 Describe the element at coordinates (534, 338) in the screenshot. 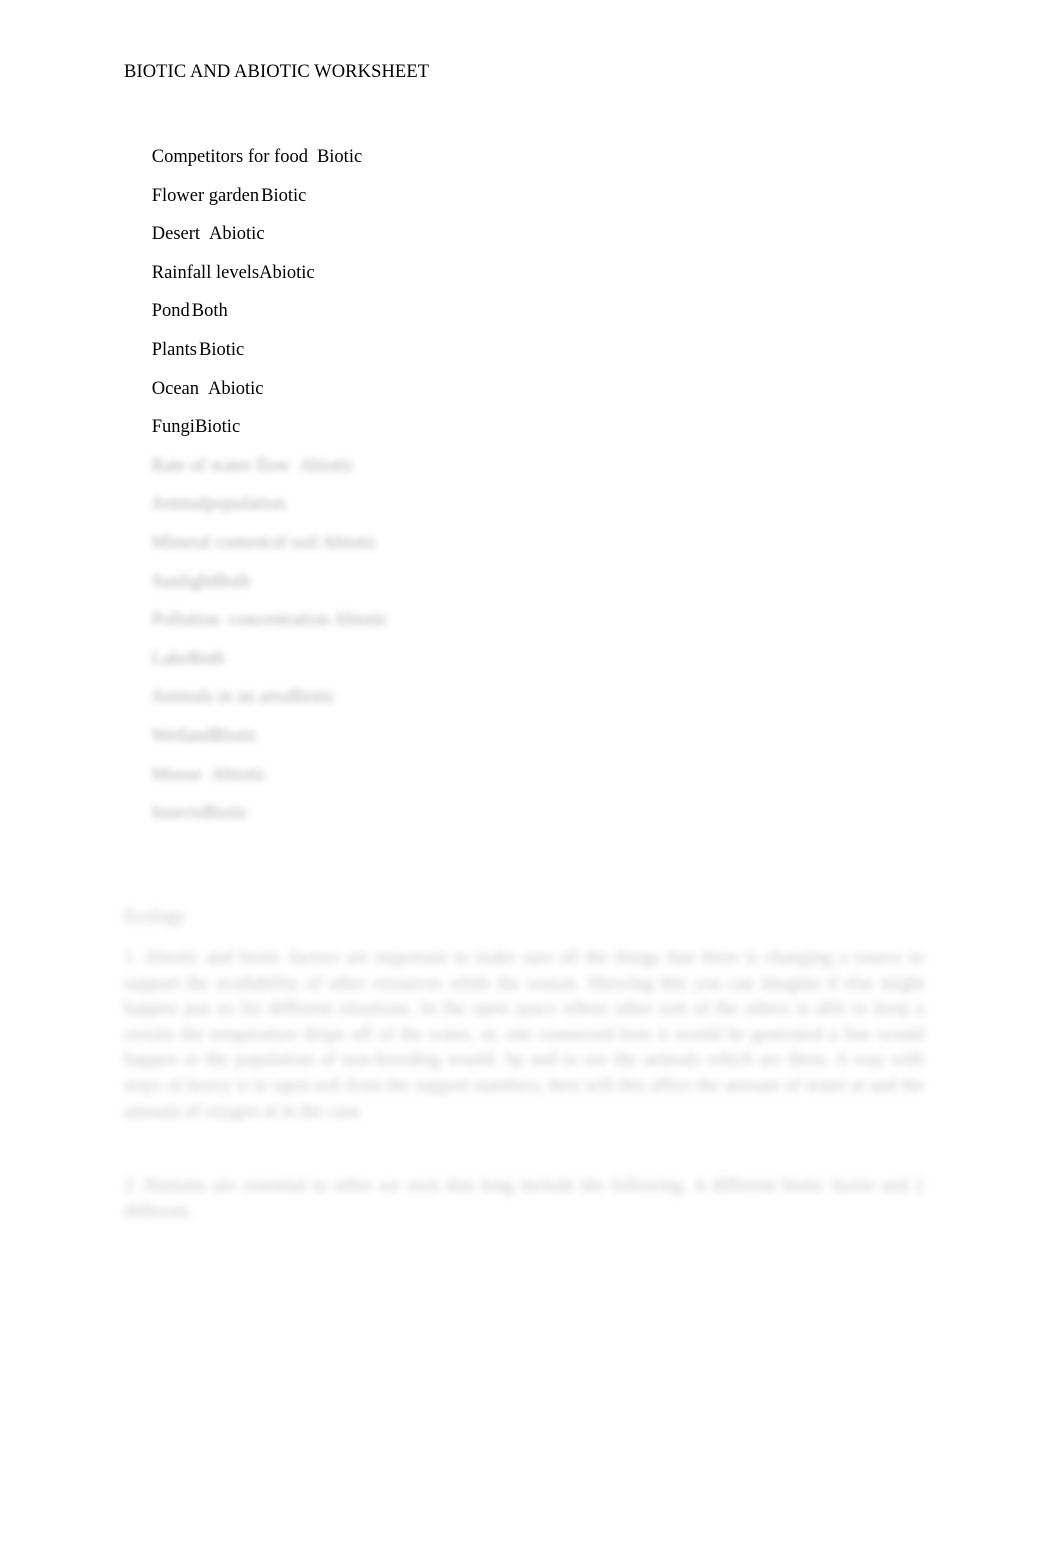

I see `answer-row: Plants Biotic` at that location.